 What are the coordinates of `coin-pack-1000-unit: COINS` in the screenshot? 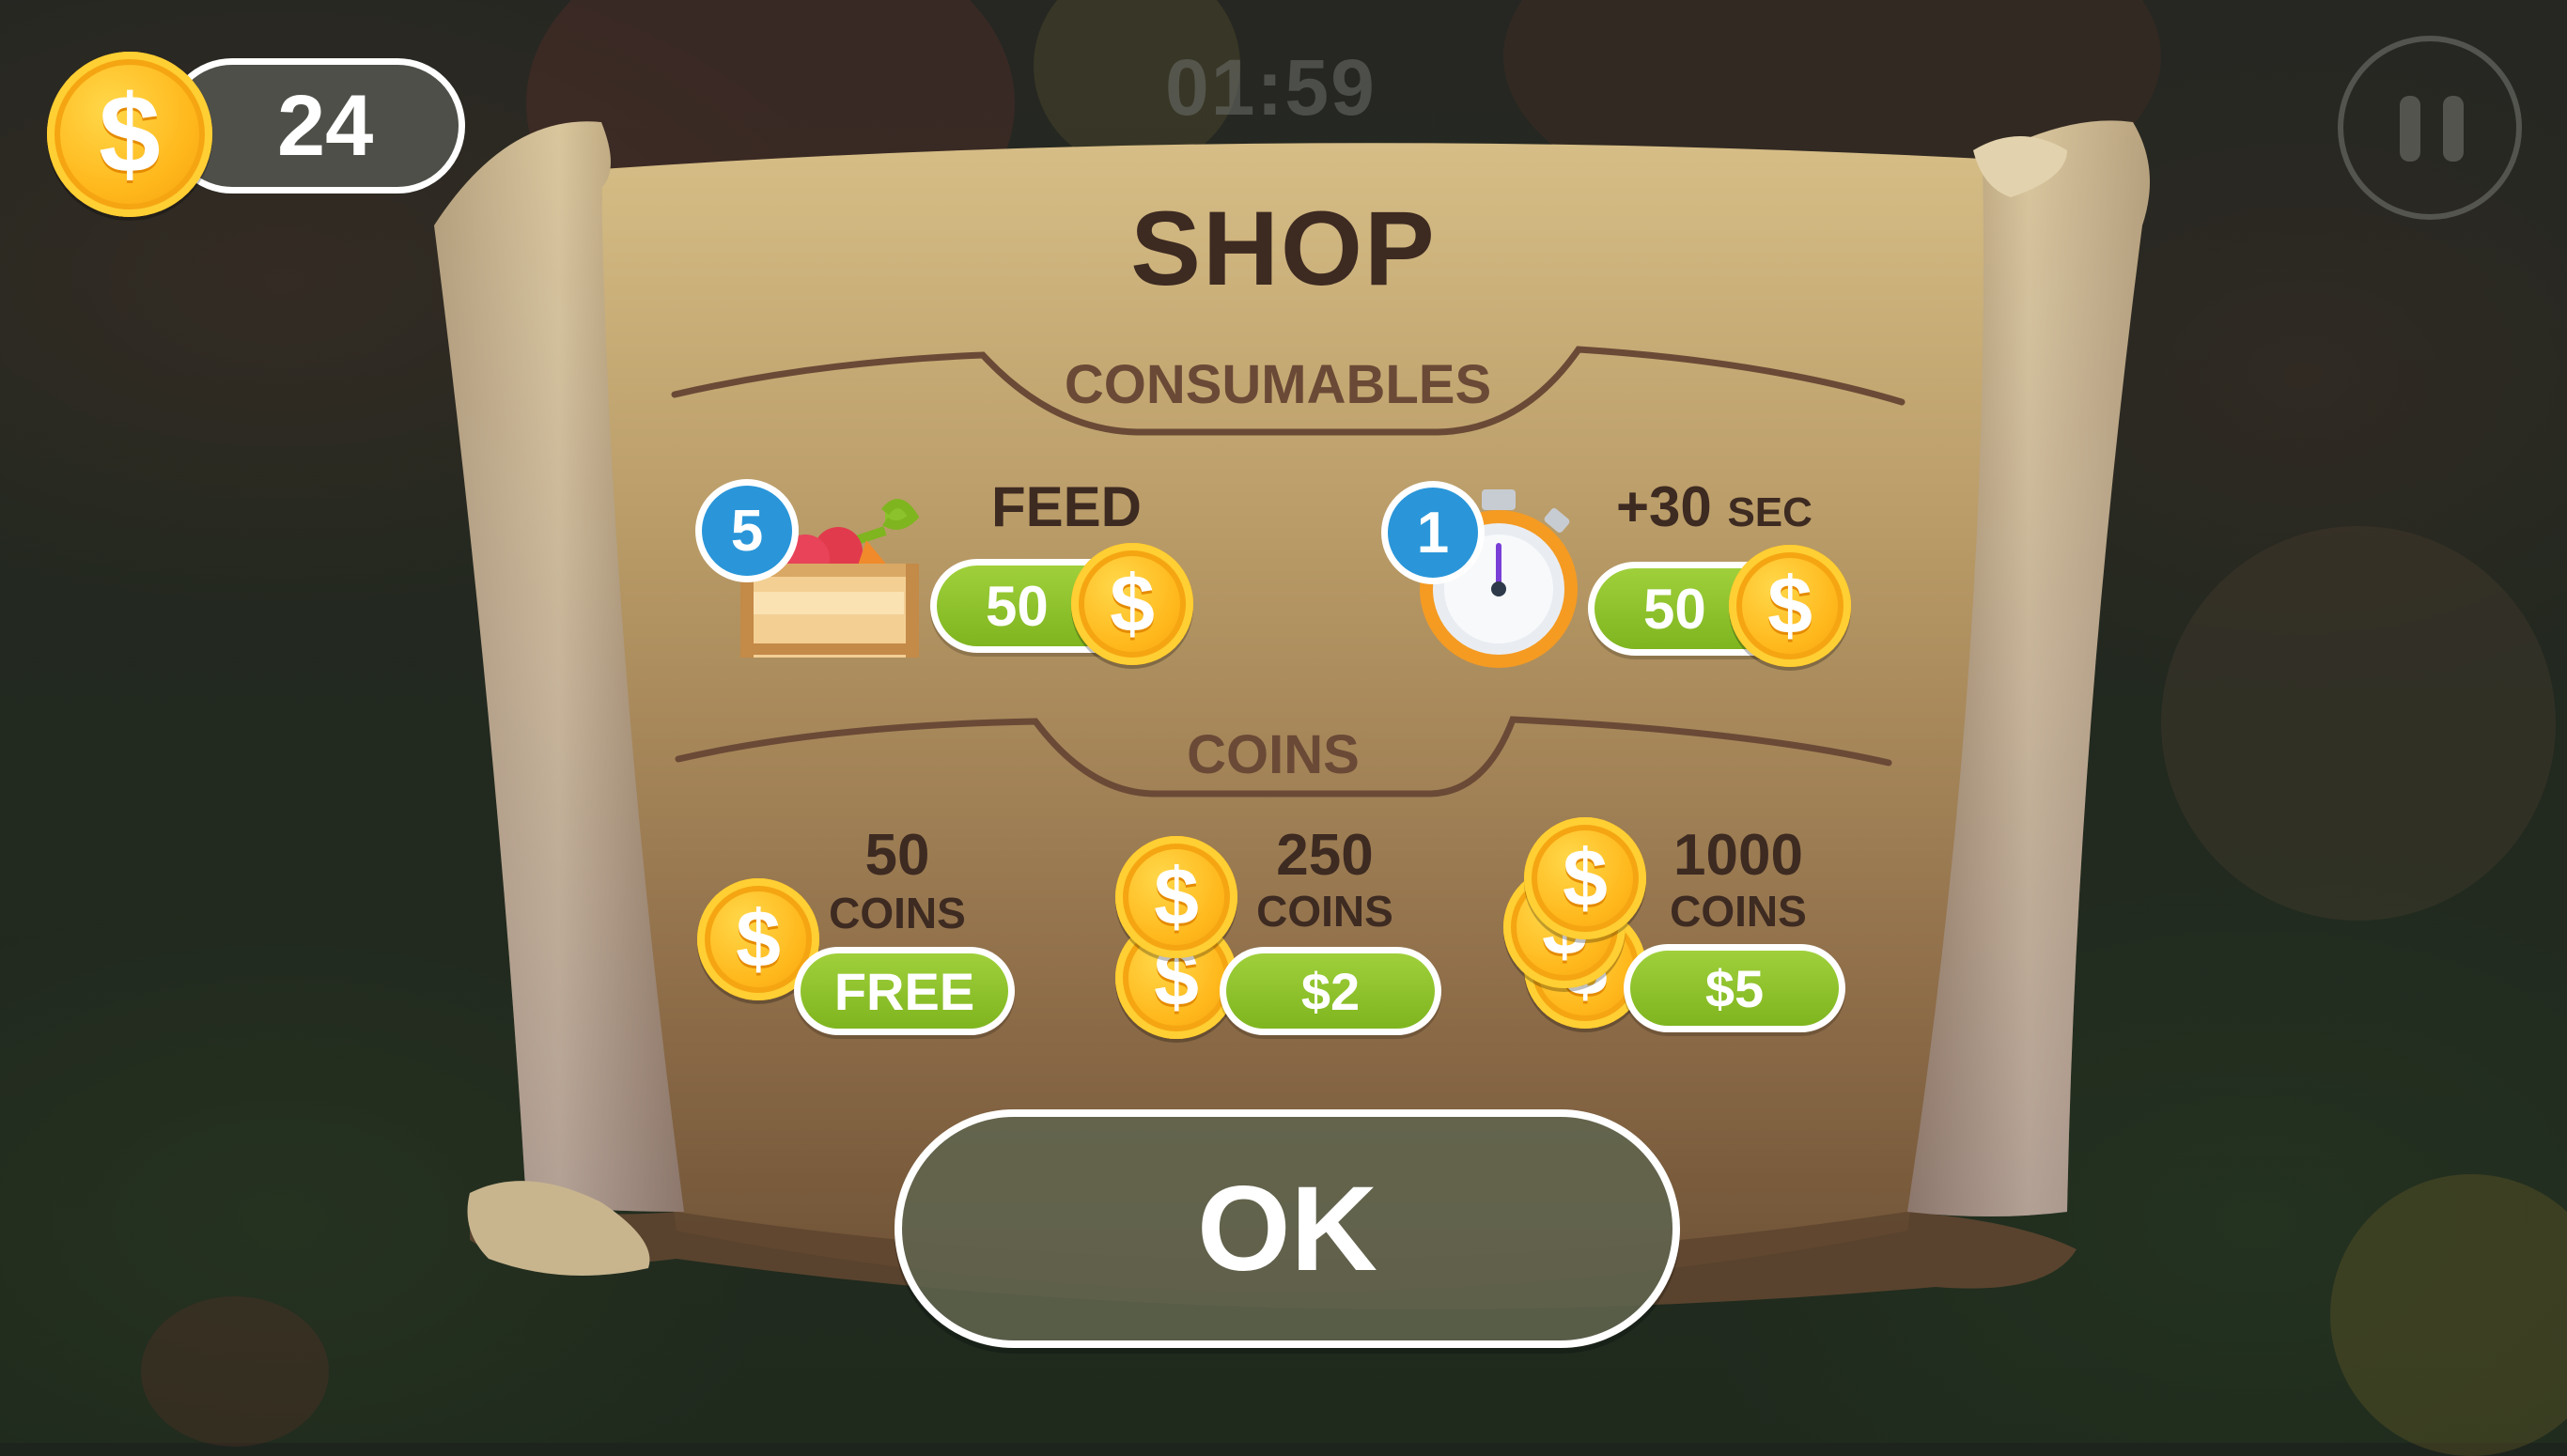 It's located at (1738, 911).